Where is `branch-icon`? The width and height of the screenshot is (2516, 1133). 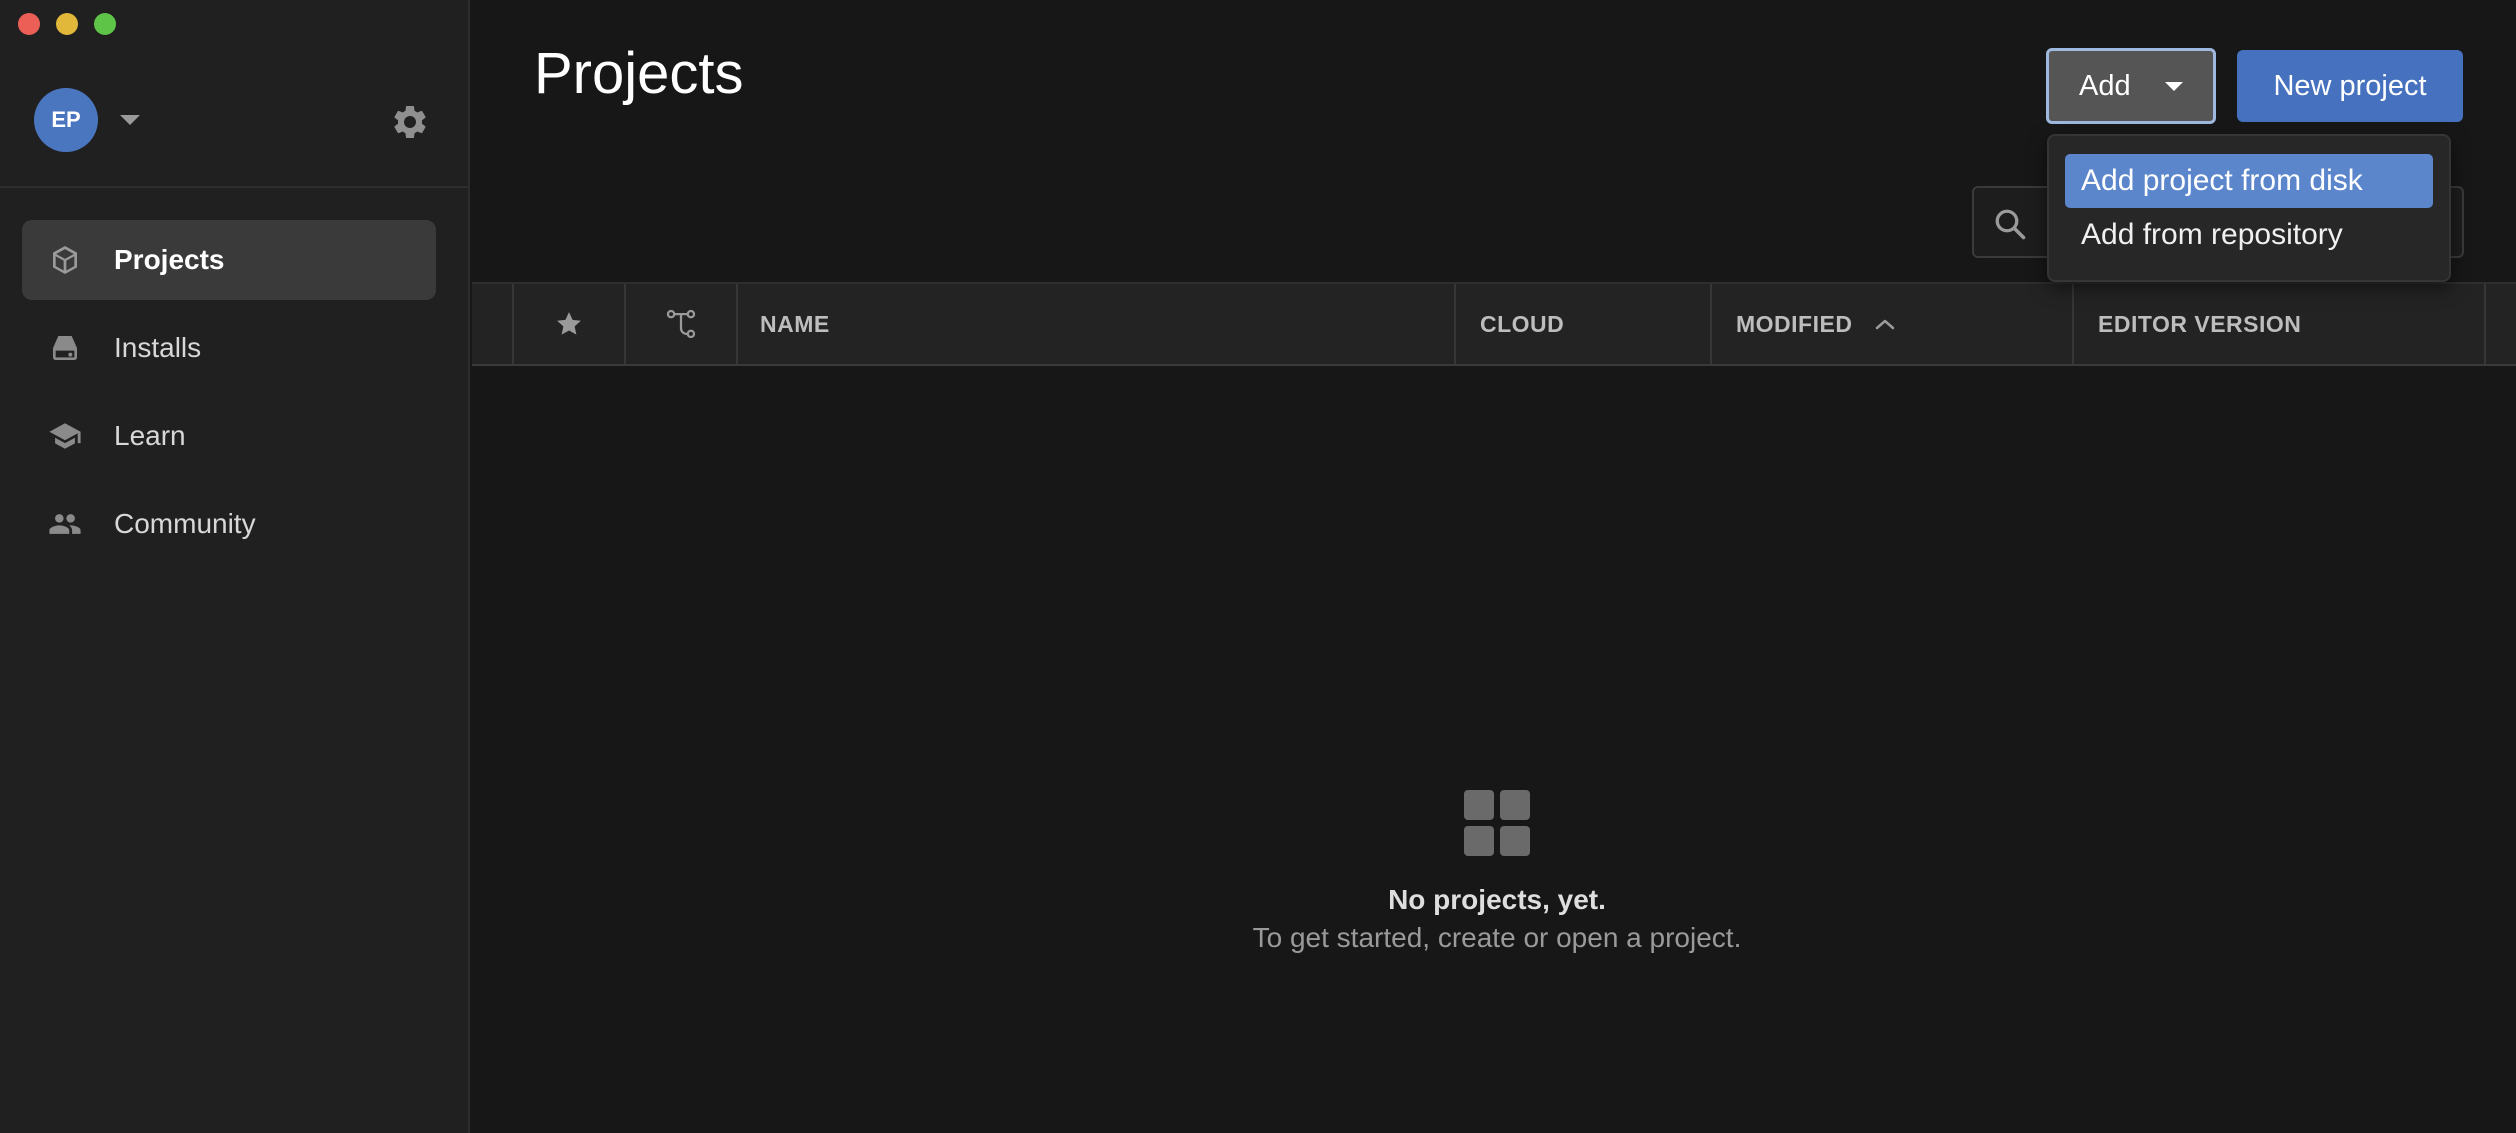
branch-icon is located at coordinates (681, 324).